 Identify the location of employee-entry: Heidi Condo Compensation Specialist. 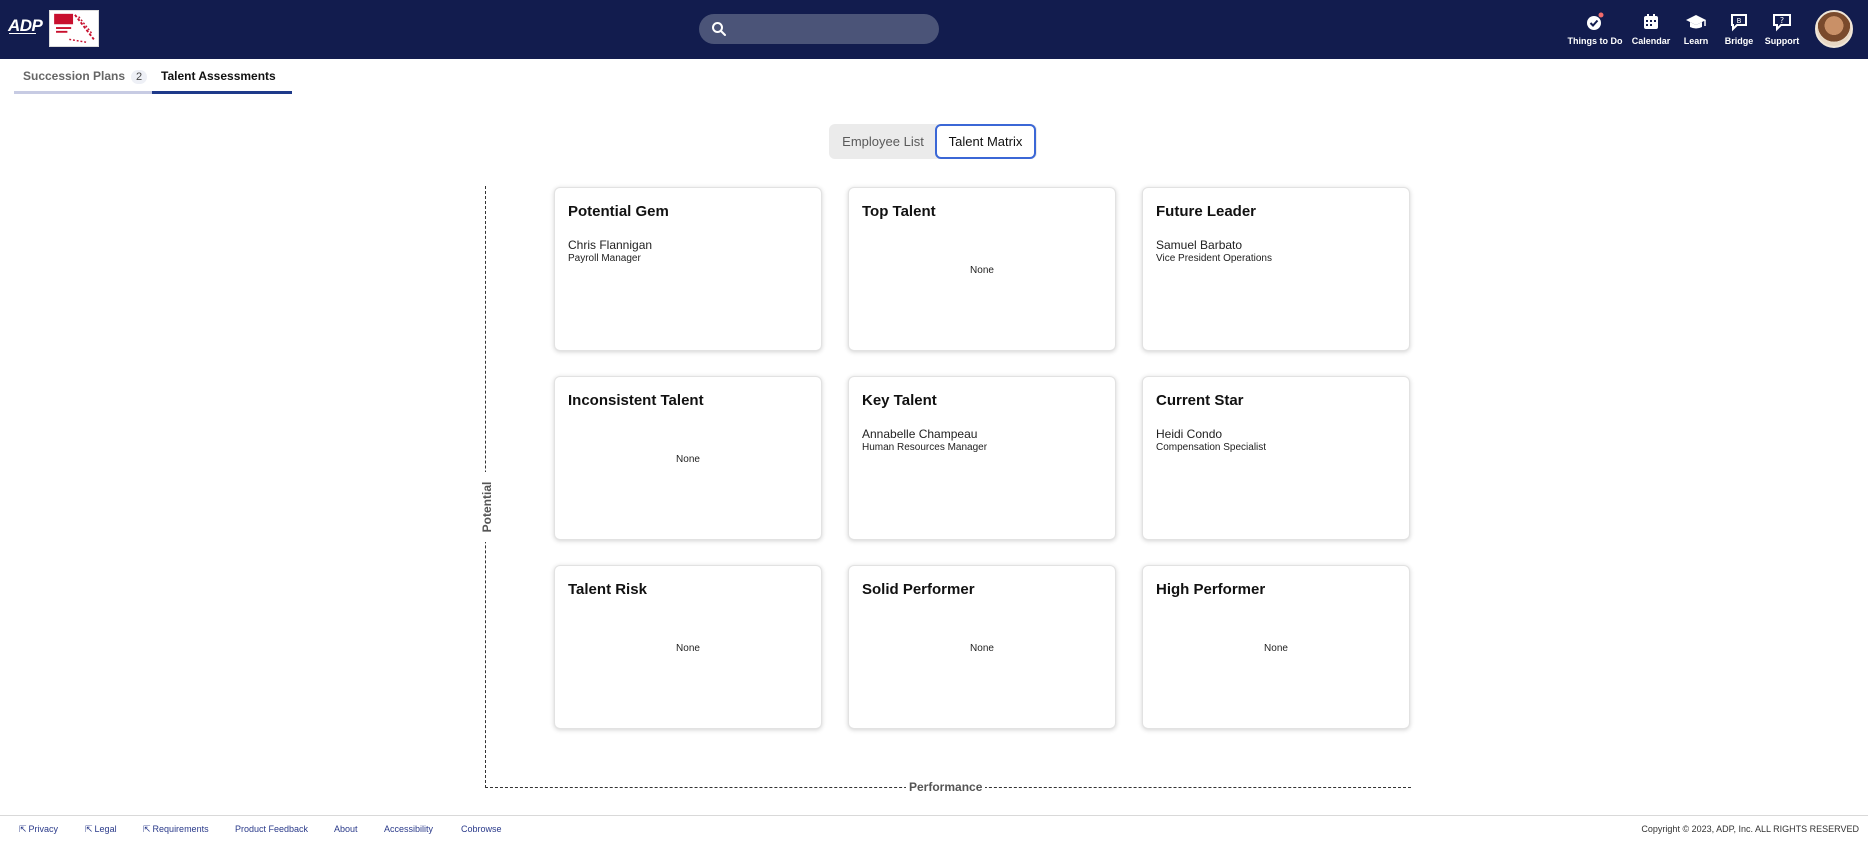
(1211, 440).